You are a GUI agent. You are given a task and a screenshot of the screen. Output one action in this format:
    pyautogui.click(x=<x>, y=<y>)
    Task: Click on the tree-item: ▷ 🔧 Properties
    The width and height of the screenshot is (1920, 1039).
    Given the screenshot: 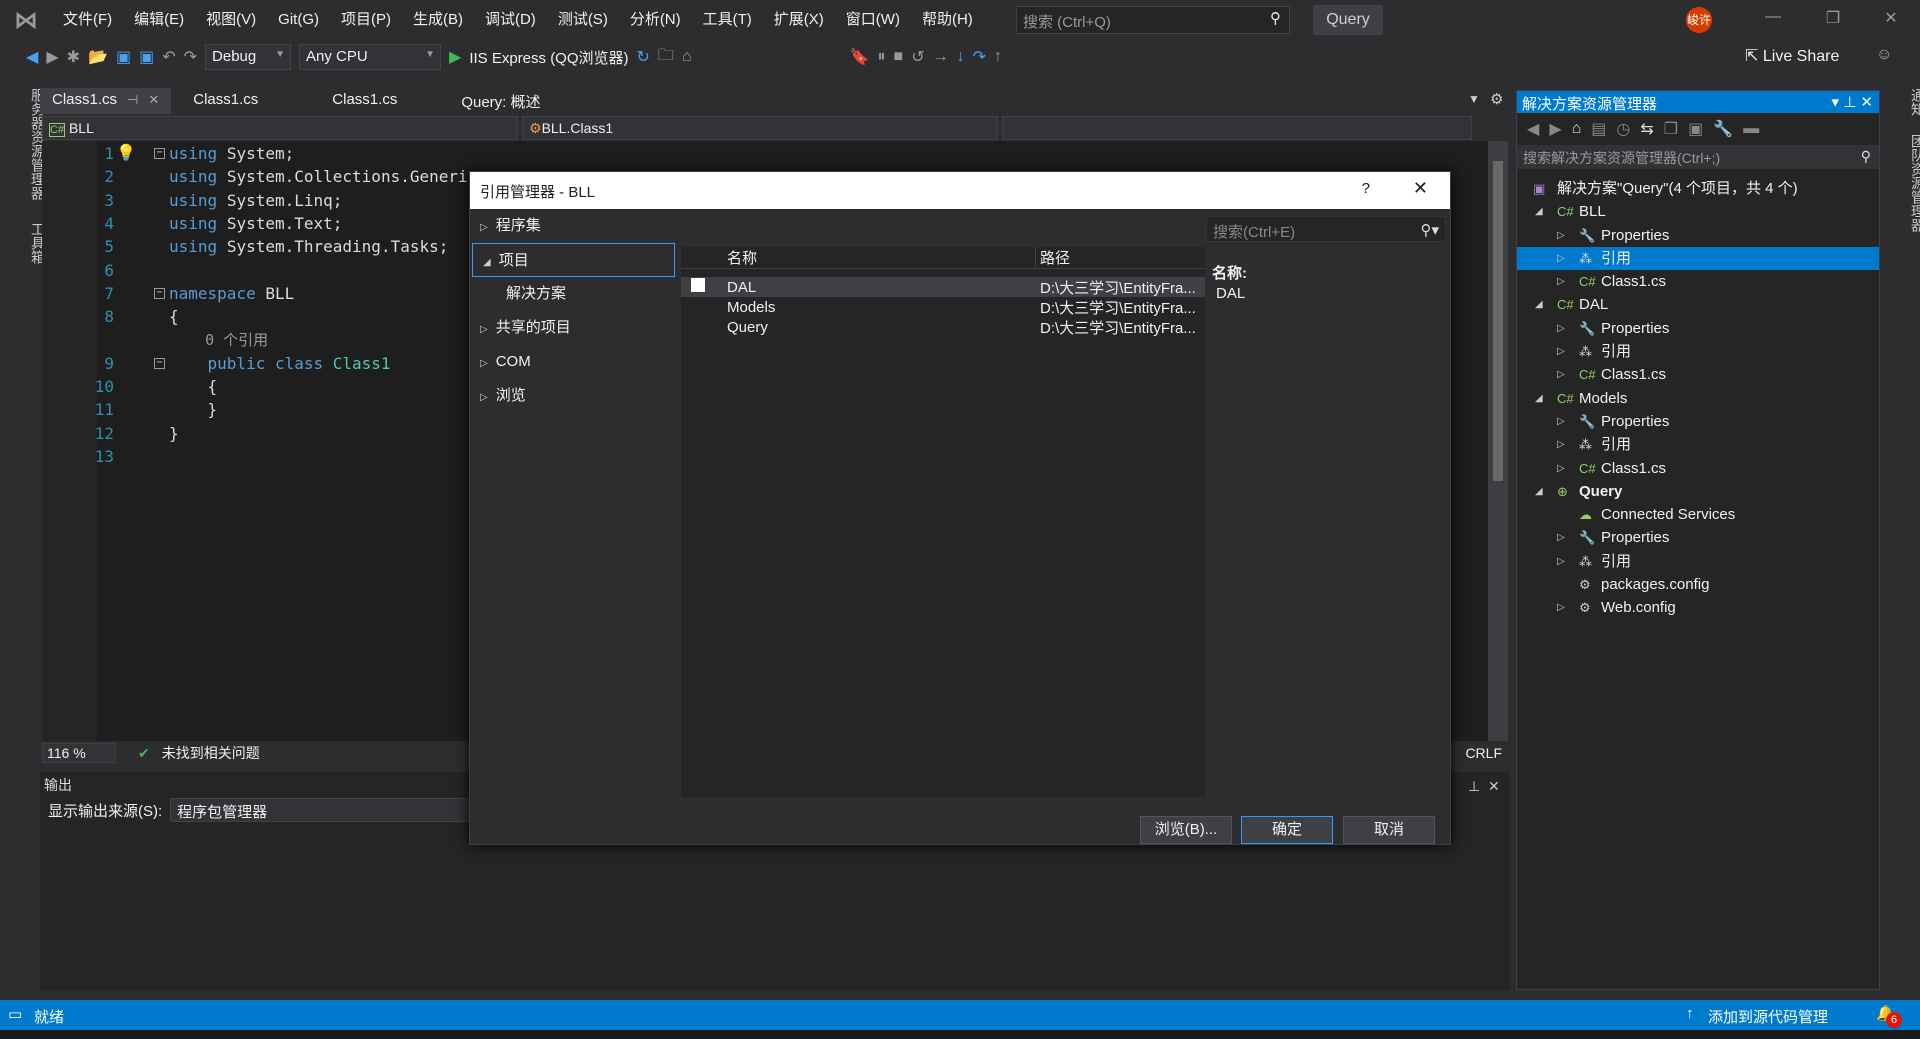 What is the action you would take?
    pyautogui.click(x=1698, y=235)
    